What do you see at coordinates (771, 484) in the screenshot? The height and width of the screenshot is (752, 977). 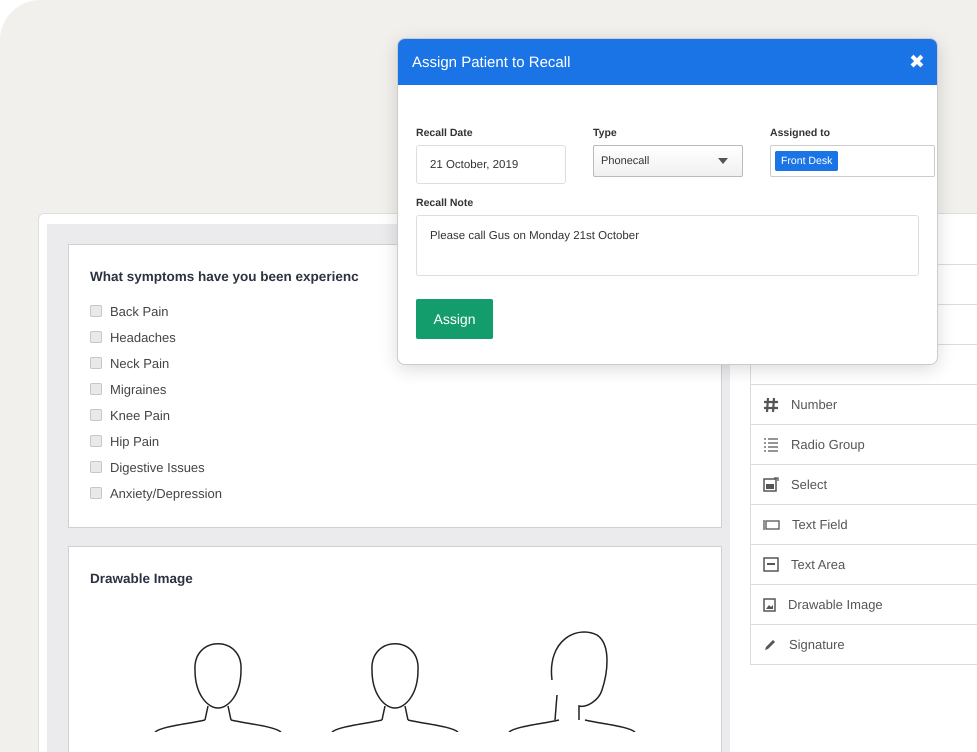 I see `select-icon` at bounding box center [771, 484].